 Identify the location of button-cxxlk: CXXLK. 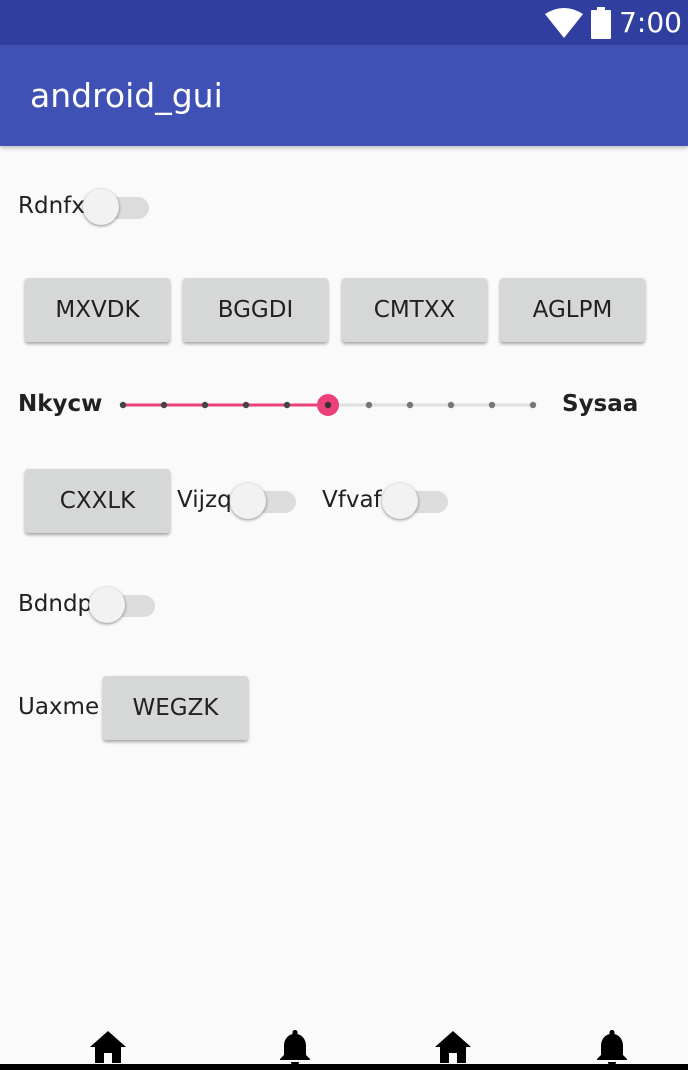
(97, 501).